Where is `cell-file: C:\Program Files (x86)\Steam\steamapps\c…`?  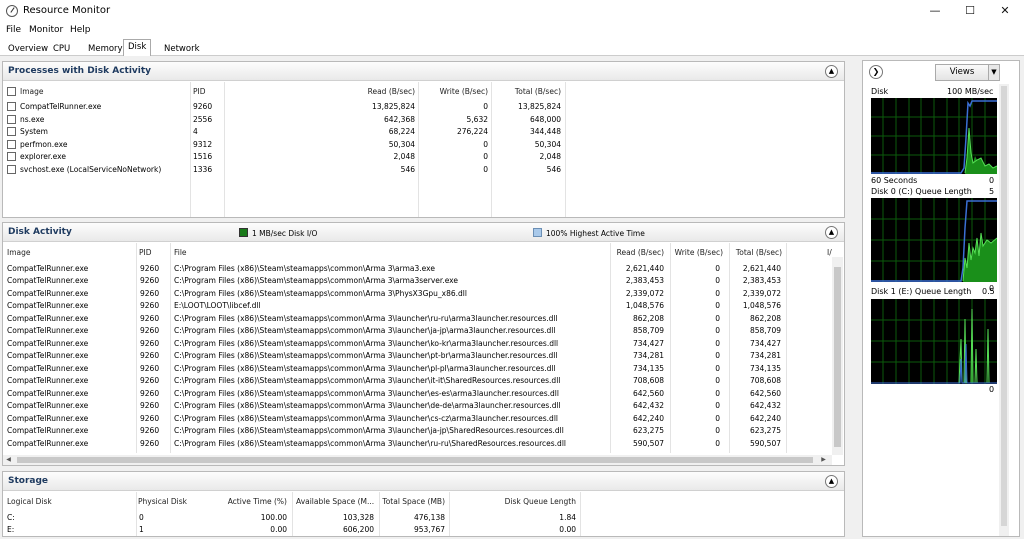 cell-file: C:\Program Files (x86)\Steam\steamapps\c… is located at coordinates (369, 430).